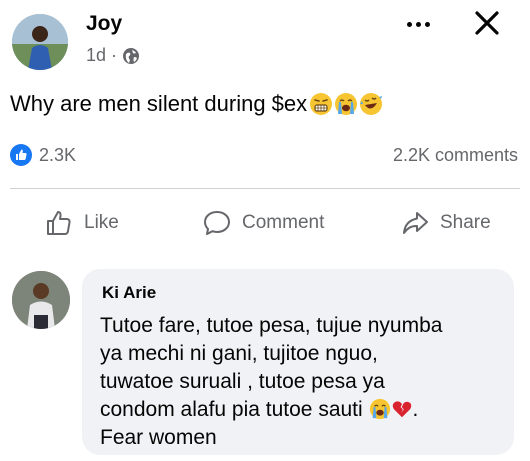 The width and height of the screenshot is (530, 461). I want to click on post-text: Why are men silent during $ex, so click(196, 104).